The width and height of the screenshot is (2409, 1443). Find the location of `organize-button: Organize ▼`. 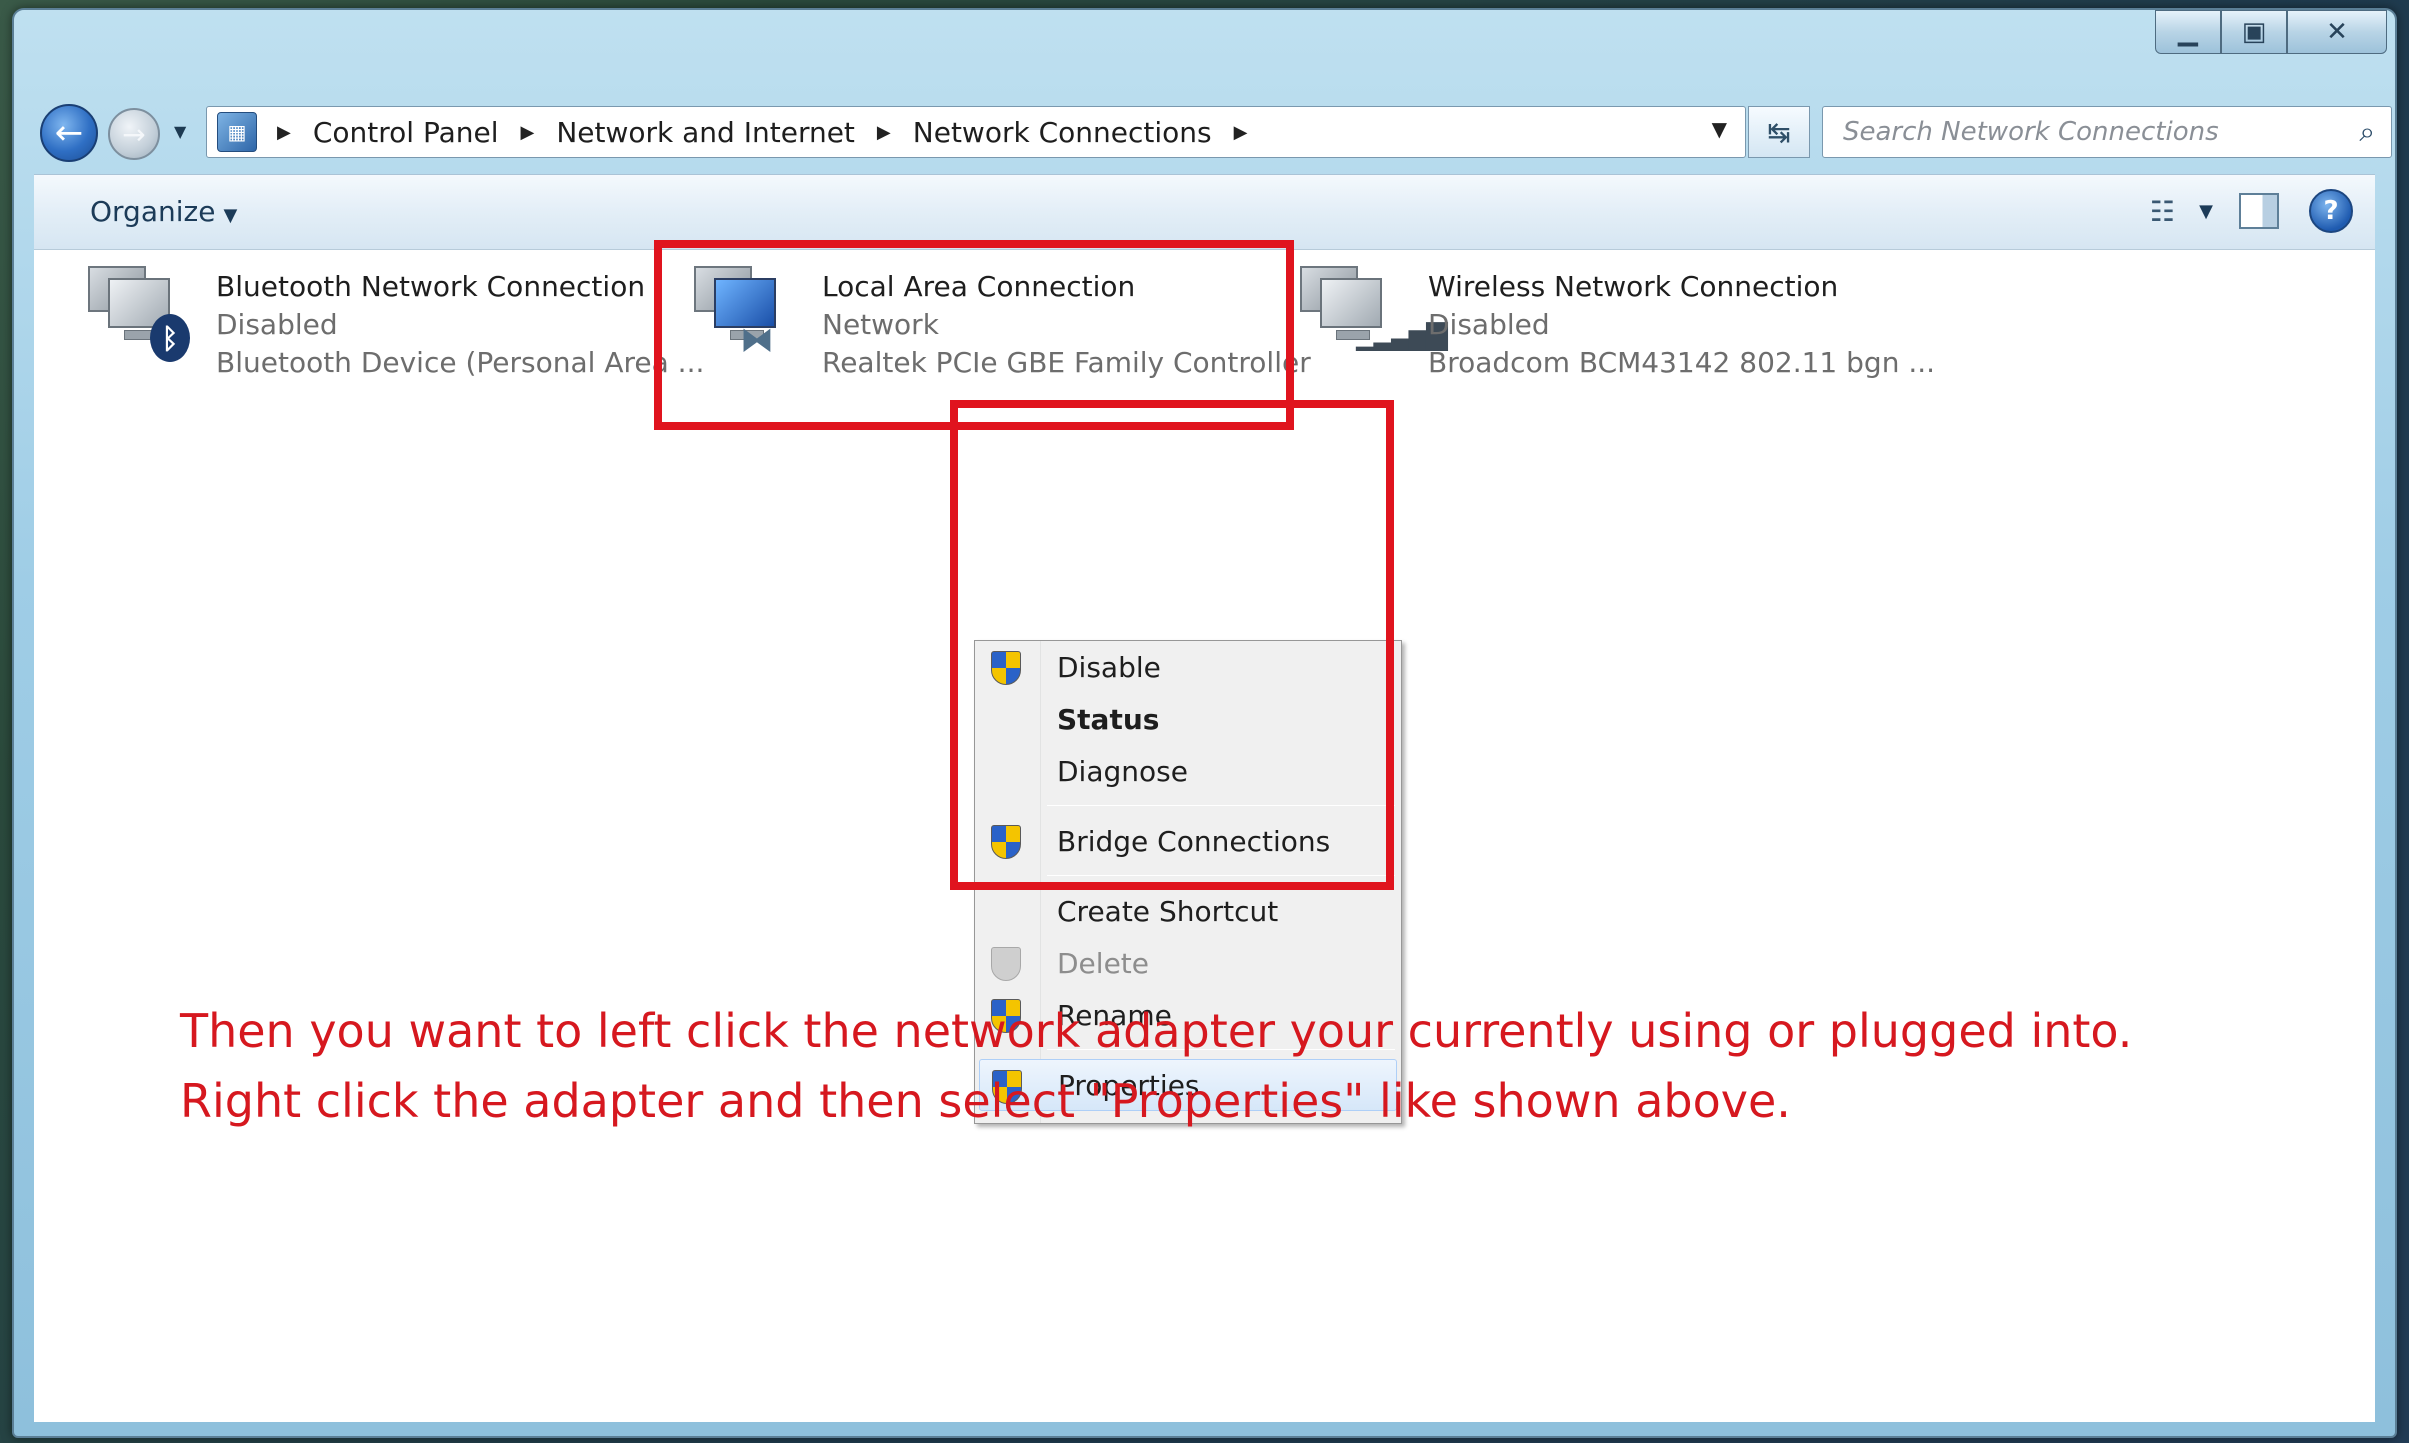

organize-button: Organize ▼ is located at coordinates (163, 211).